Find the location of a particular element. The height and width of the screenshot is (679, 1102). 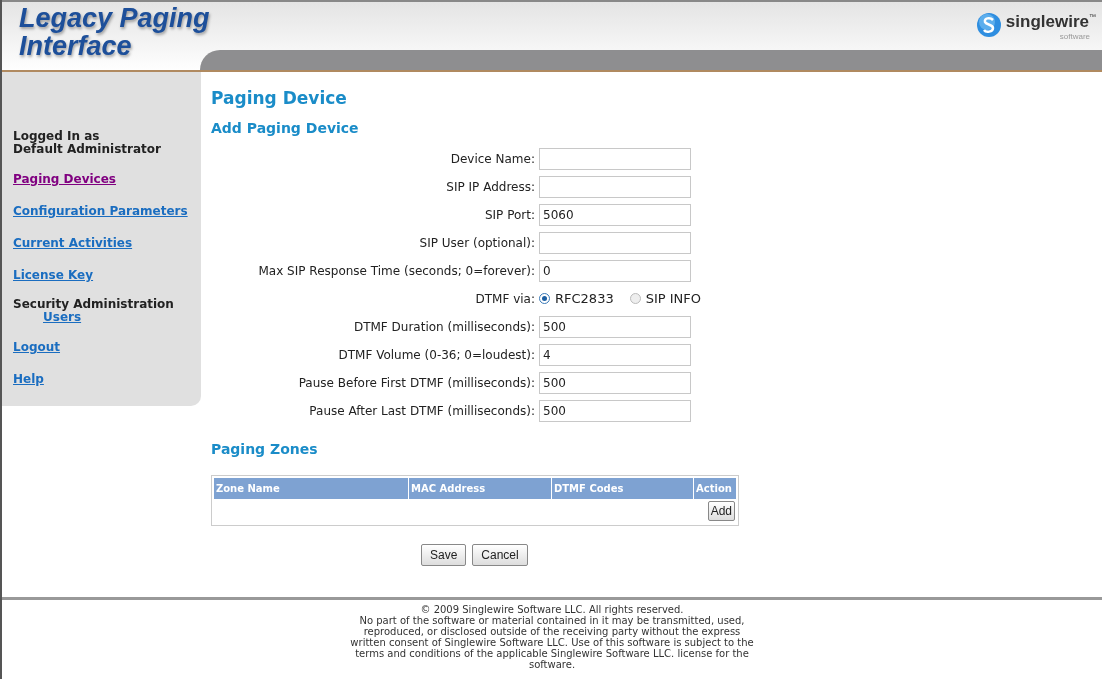

logo-icon is located at coordinates (988, 25).